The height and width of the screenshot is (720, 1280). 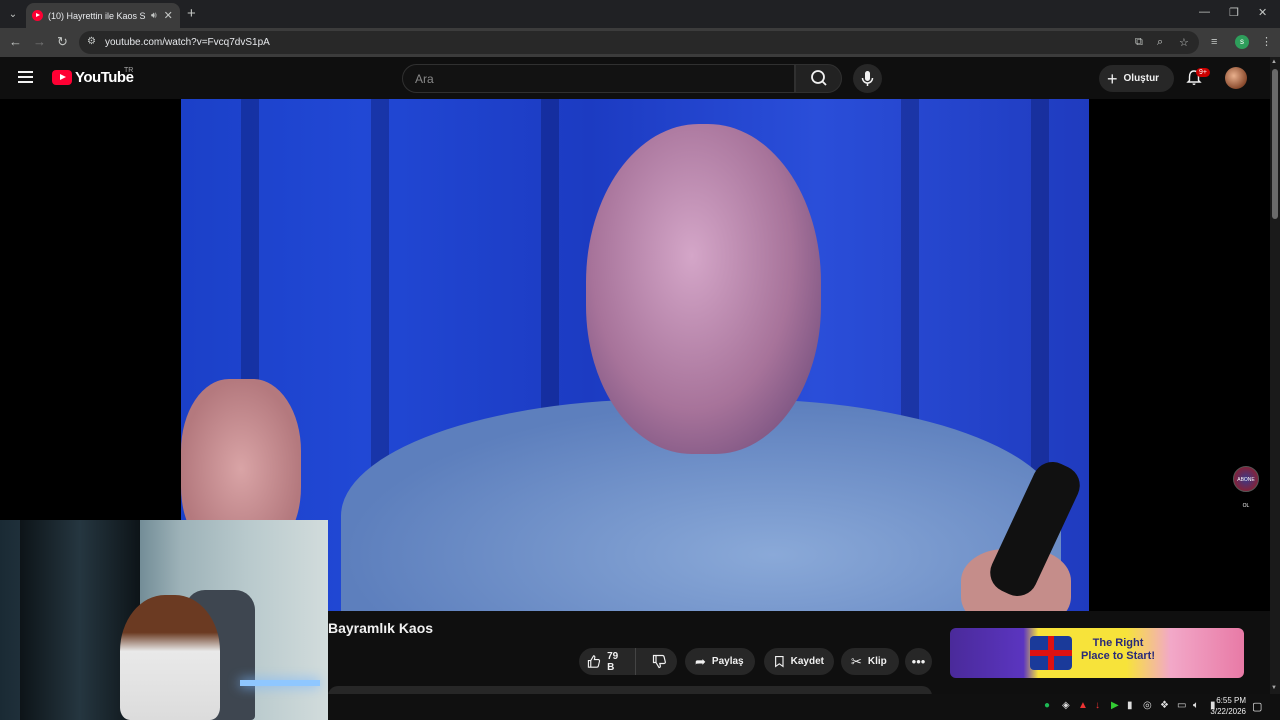 What do you see at coordinates (727, 661) in the screenshot?
I see `share-label: Paylaş` at bounding box center [727, 661].